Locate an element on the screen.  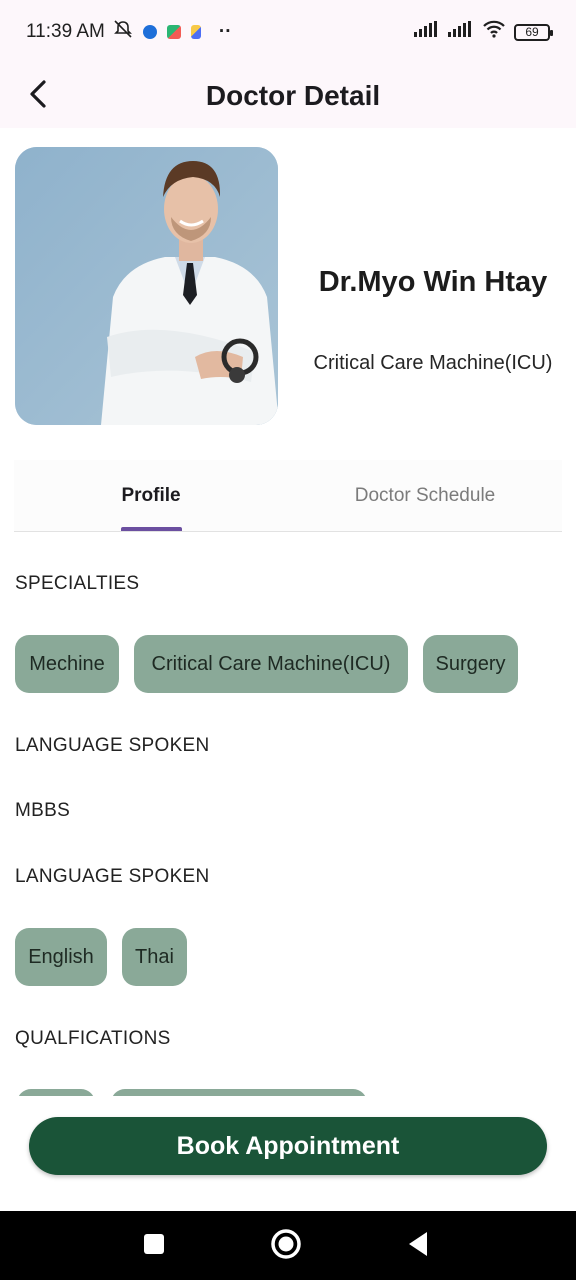
tab-profile-label: Profile is located at coordinates (151, 495).